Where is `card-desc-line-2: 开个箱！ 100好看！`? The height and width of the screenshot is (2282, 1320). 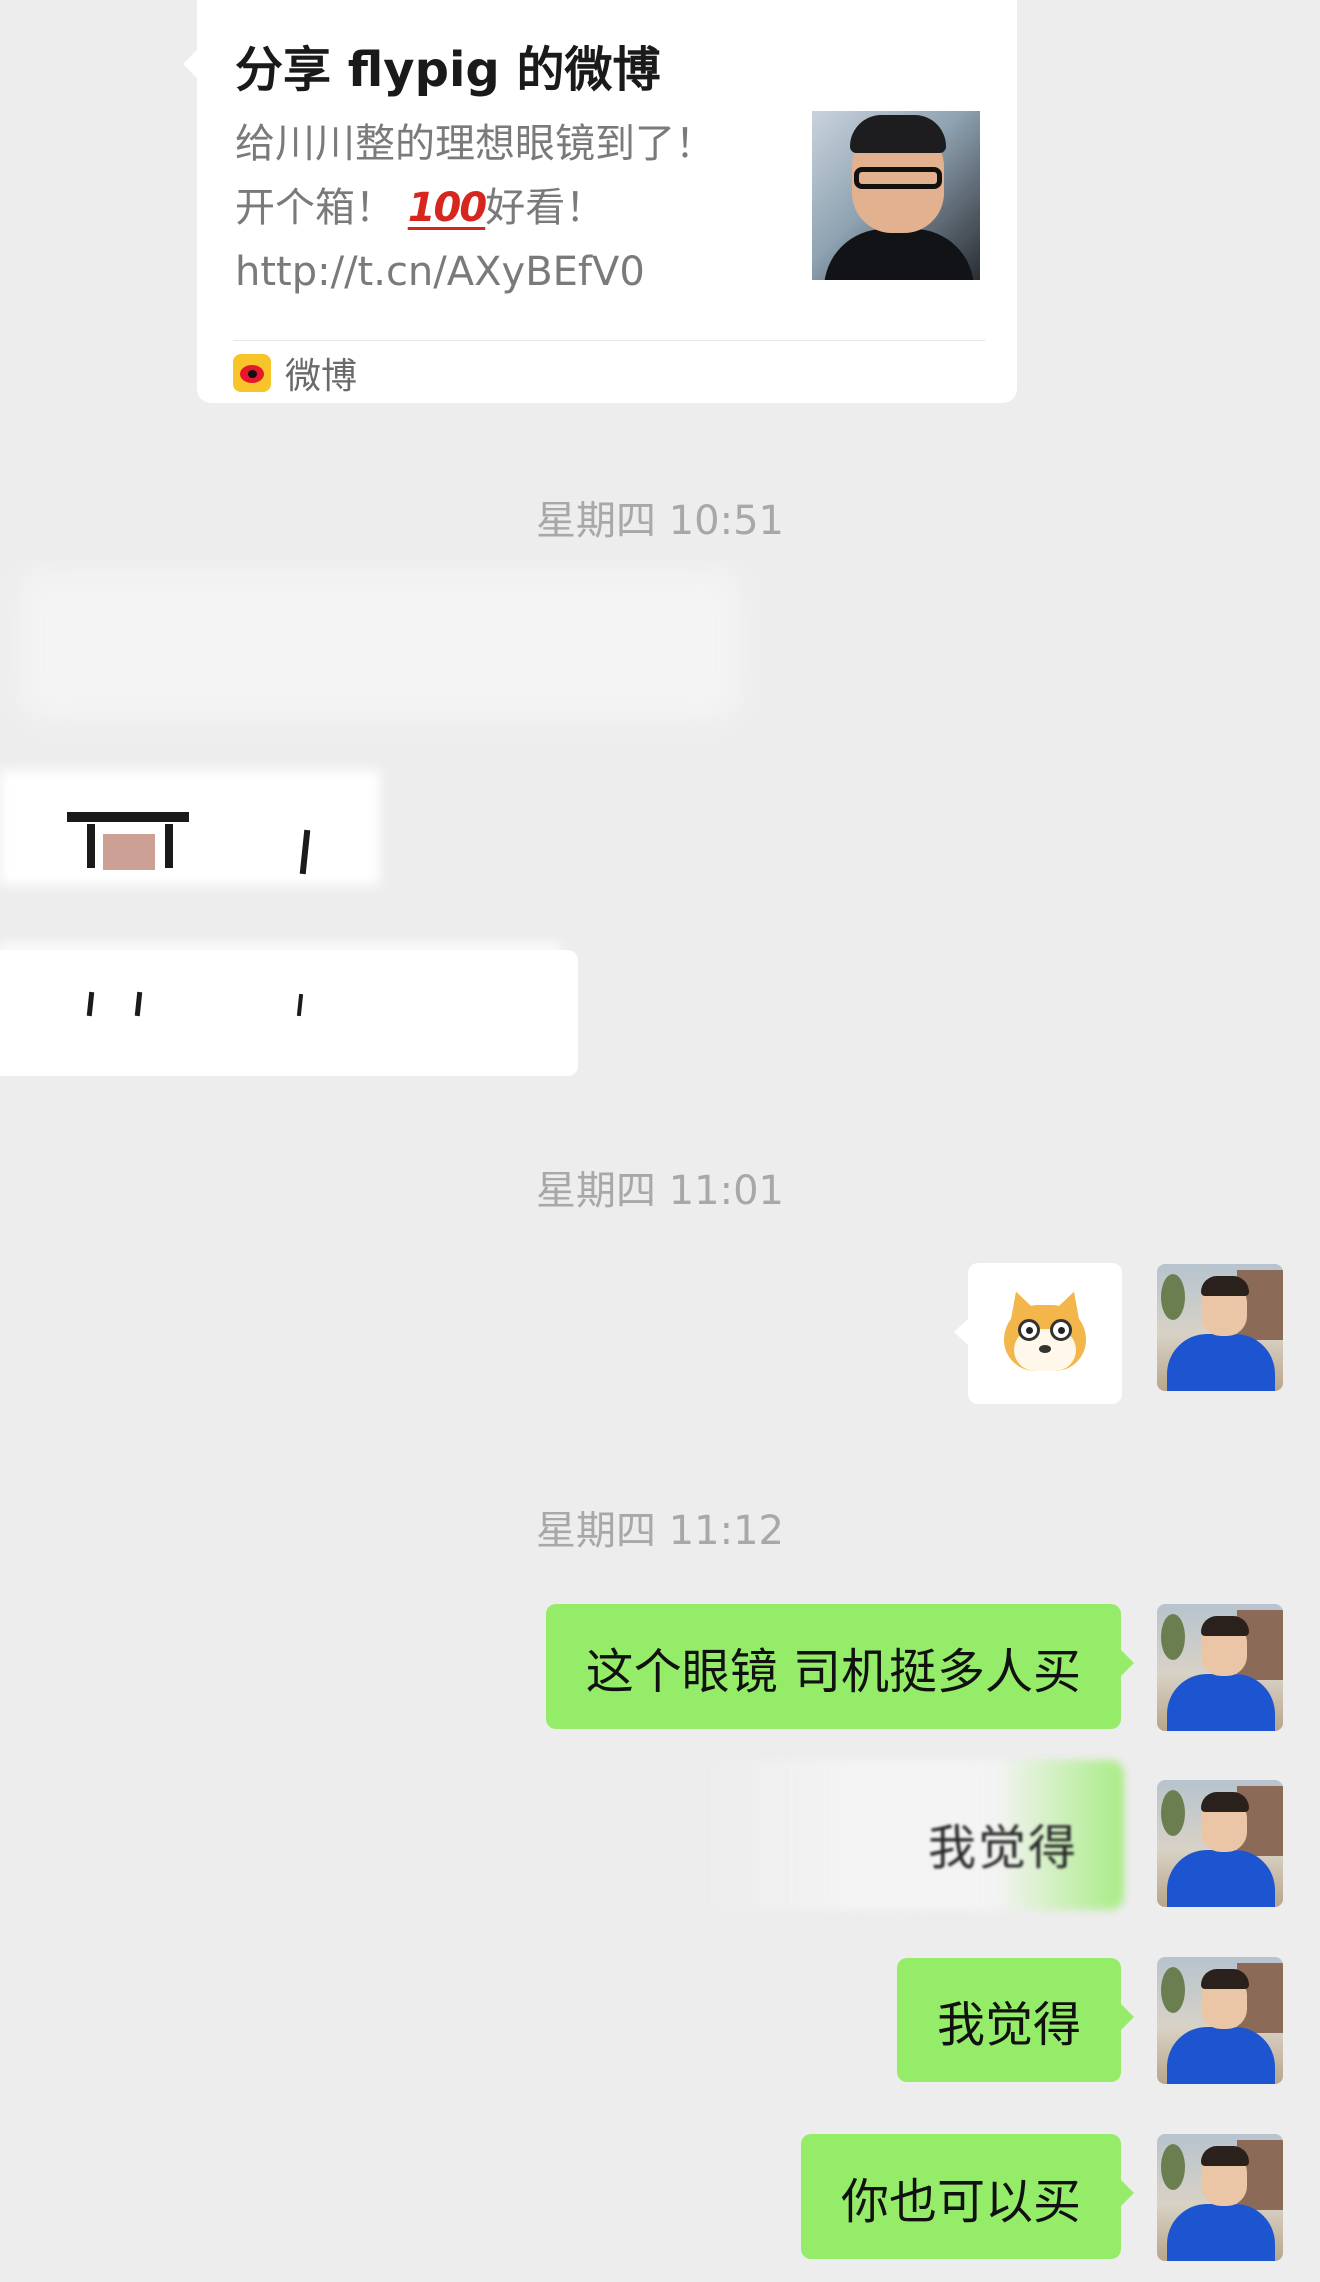
card-desc-line-2: 开个箱！ 100好看！ is located at coordinates (505, 208).